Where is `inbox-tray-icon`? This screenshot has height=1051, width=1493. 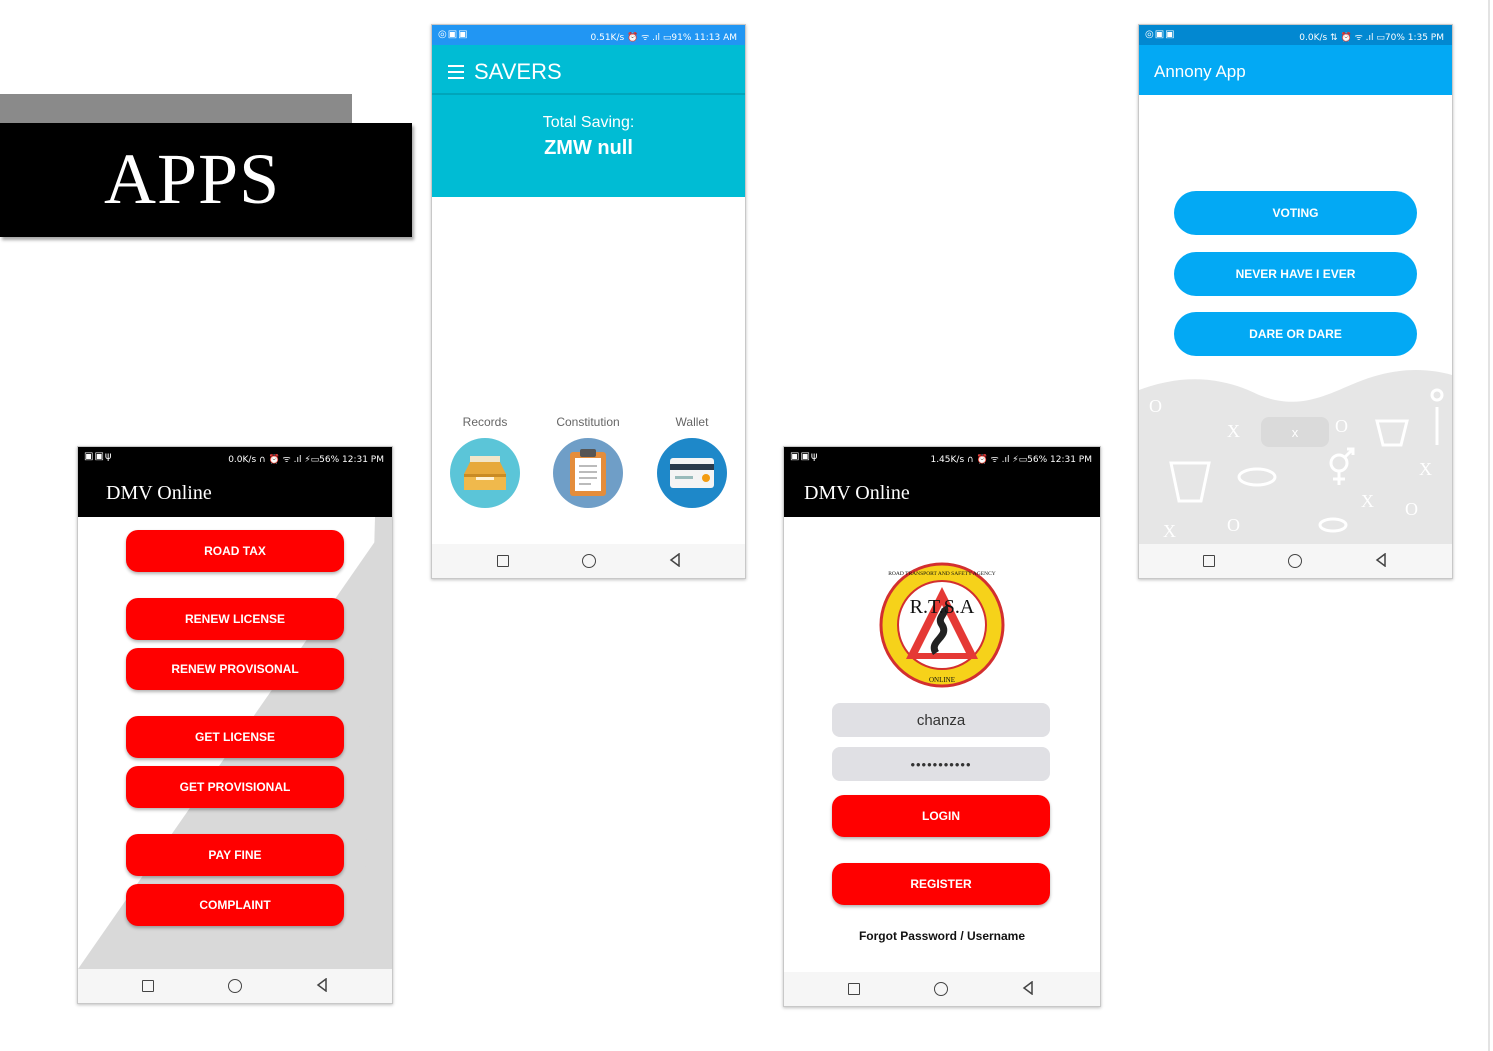
inbox-tray-icon is located at coordinates (485, 473).